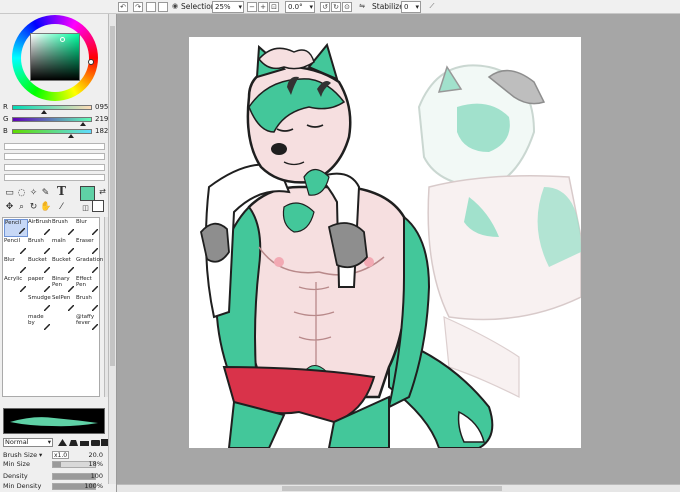  Describe the element at coordinates (55, 57) in the screenshot. I see `saturation-value-square` at that location.